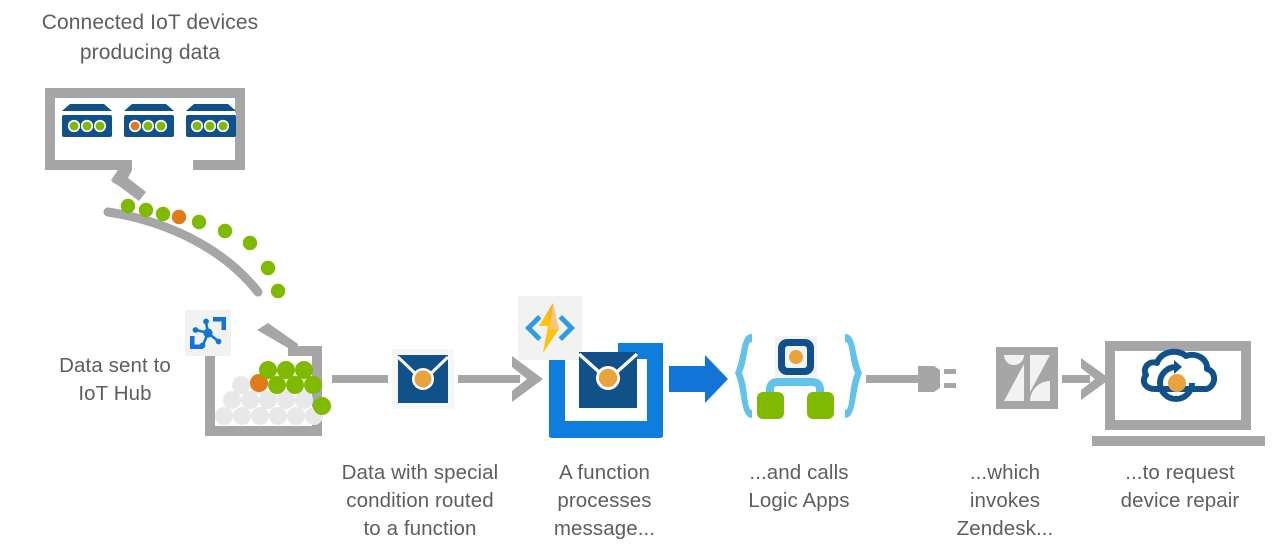  I want to click on conveyor-data-balls, so click(203, 248).